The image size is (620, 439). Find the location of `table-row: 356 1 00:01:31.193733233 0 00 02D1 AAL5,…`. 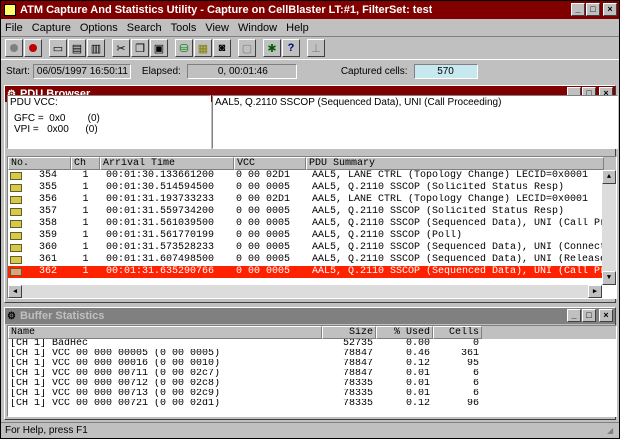

table-row: 356 1 00:01:31.193733233 0 00 02D1 AAL5,… is located at coordinates (312, 200).